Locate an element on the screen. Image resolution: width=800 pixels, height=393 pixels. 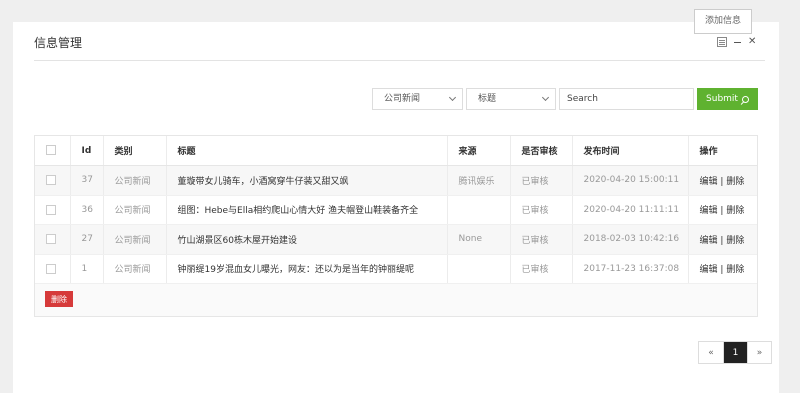
cell-id: 36 is located at coordinates (87, 210).